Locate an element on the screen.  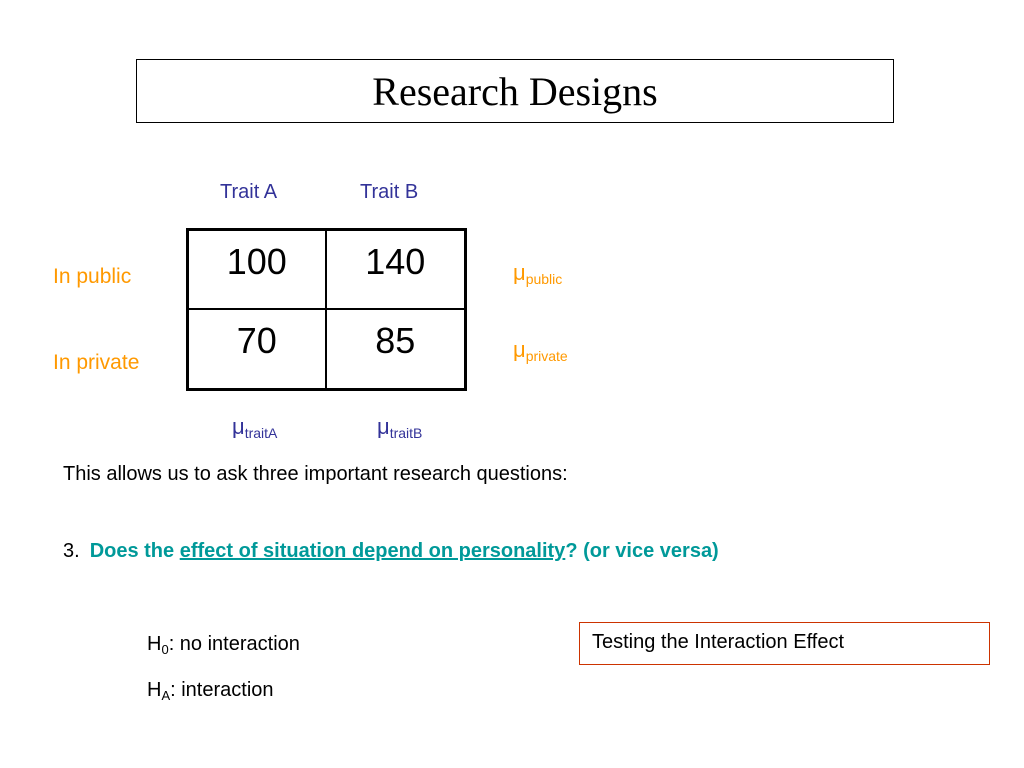
table-cell: 100 is located at coordinates (258, 270).